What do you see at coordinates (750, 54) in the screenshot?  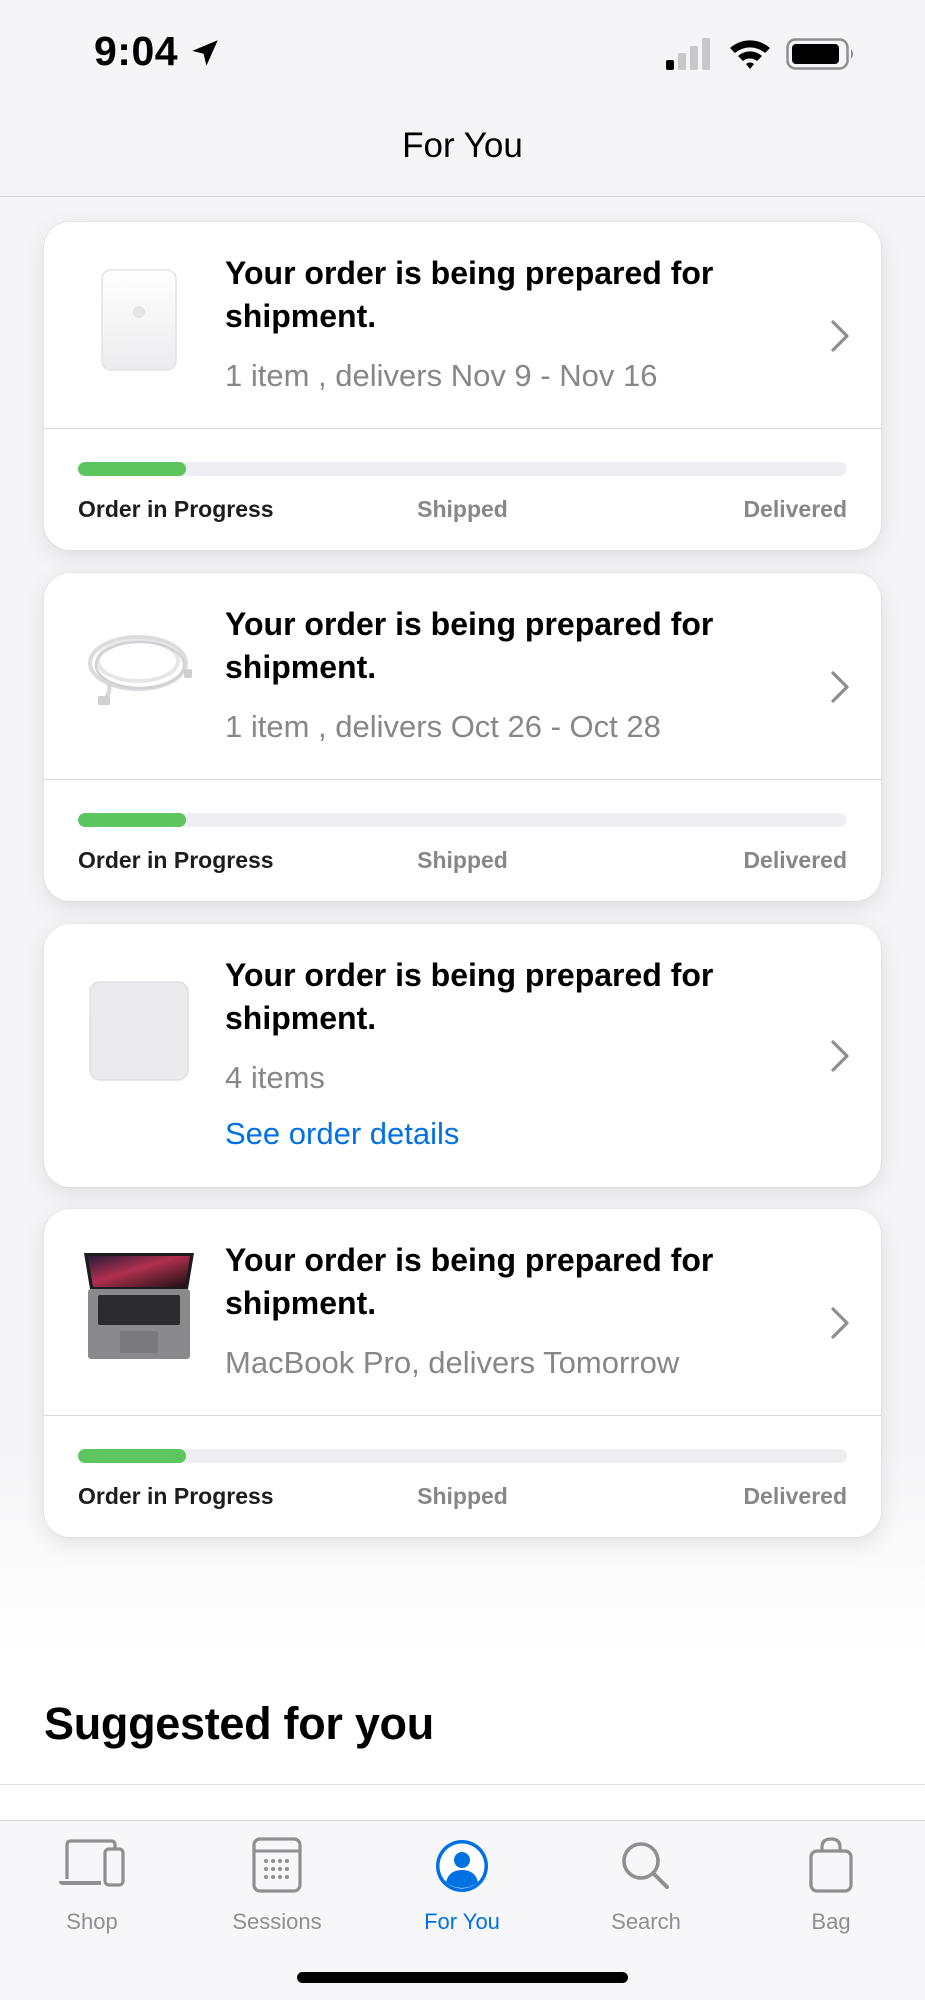 I see `wifi-icon` at bounding box center [750, 54].